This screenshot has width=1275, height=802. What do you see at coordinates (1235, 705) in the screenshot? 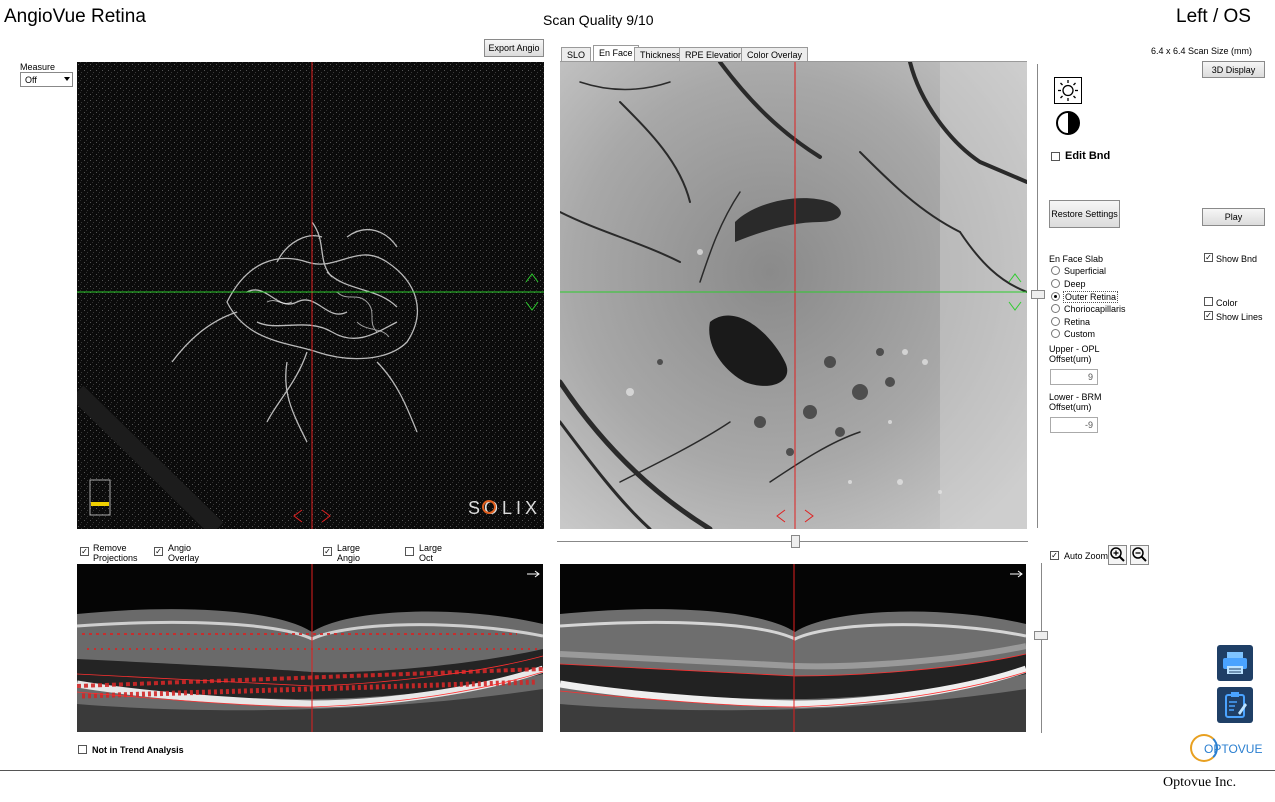
I see `report-clipboard-icon` at bounding box center [1235, 705].